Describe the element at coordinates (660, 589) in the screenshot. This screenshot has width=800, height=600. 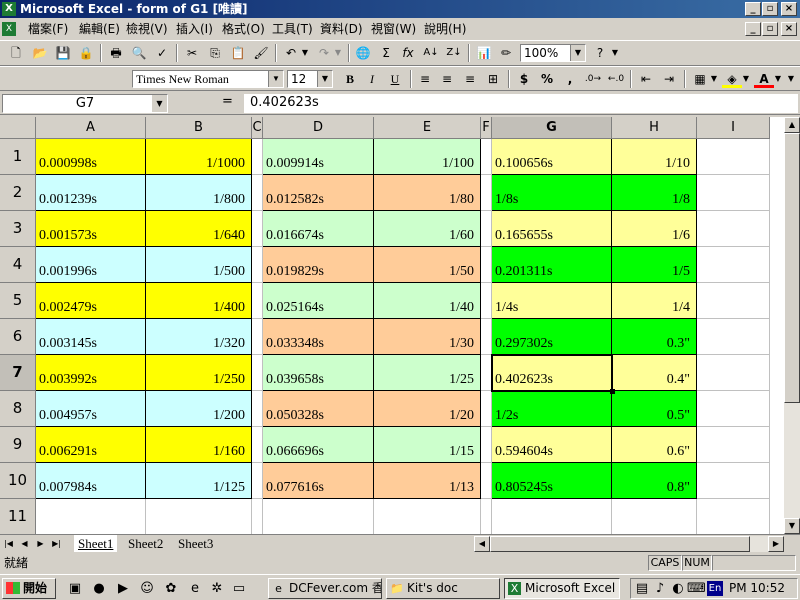
I see `volume-icon: ♪` at that location.